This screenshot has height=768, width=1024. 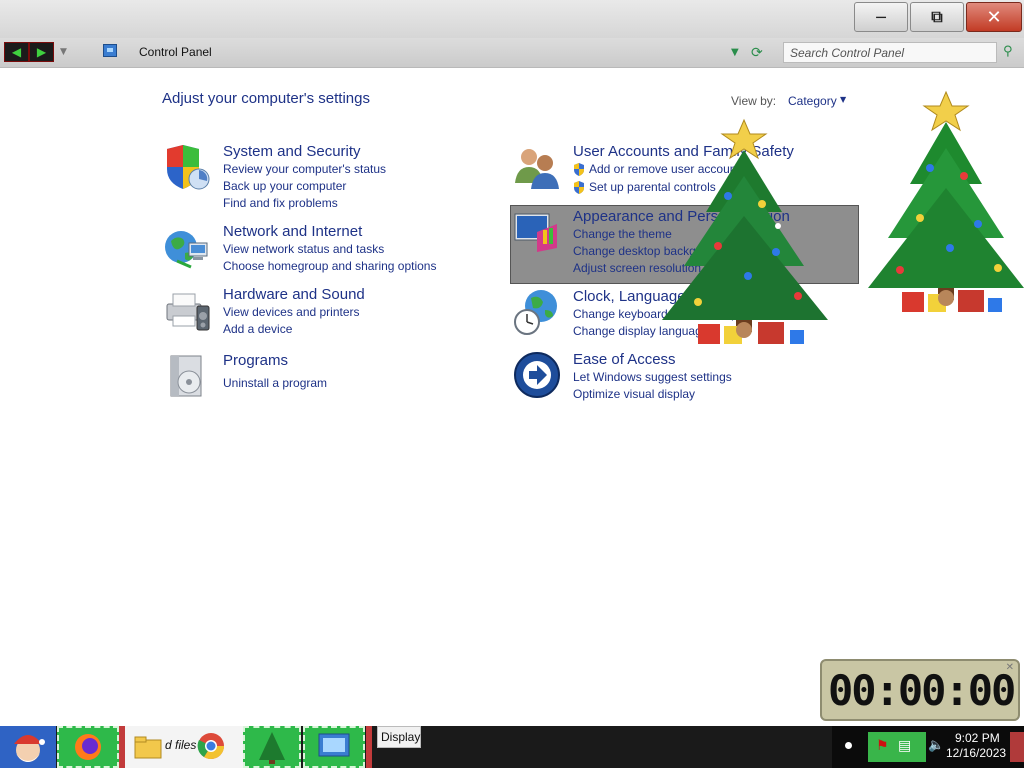 I want to click on forward-arrow-icon: ▶, so click(x=41, y=52).